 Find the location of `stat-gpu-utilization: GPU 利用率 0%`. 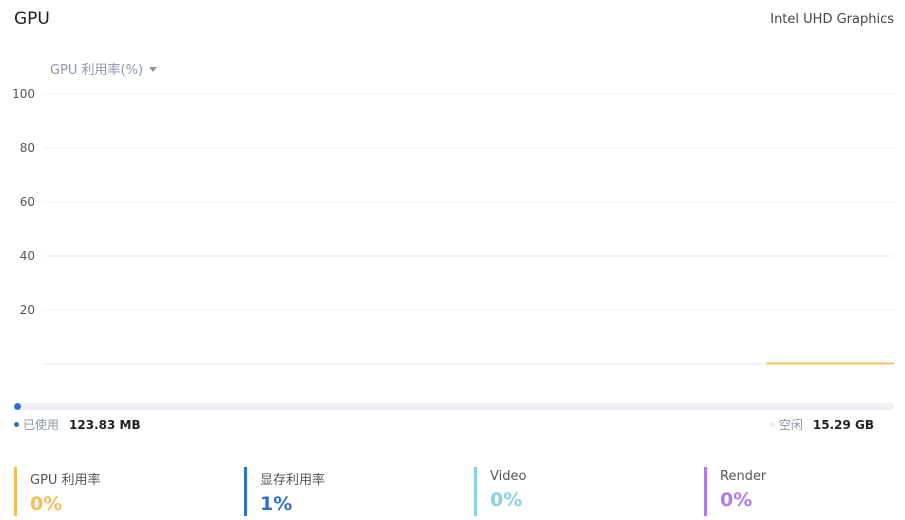

stat-gpu-utilization: GPU 利用率 0% is located at coordinates (57, 491).